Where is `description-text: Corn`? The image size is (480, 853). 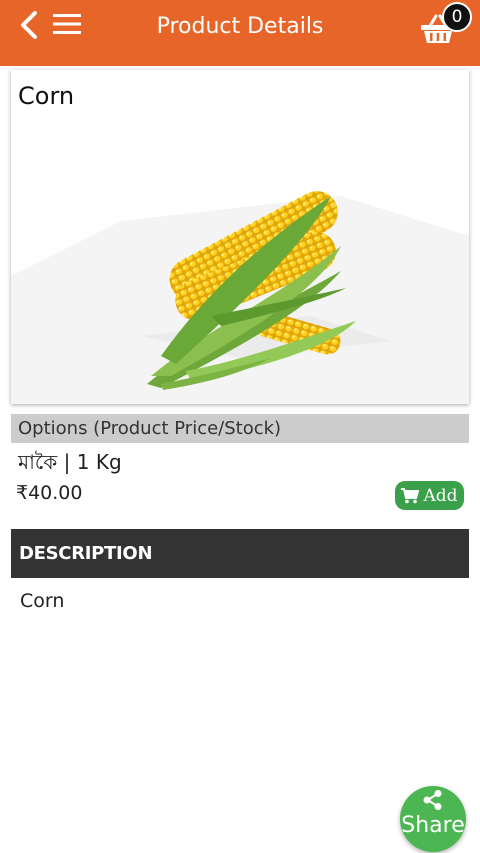
description-text: Corn is located at coordinates (42, 601).